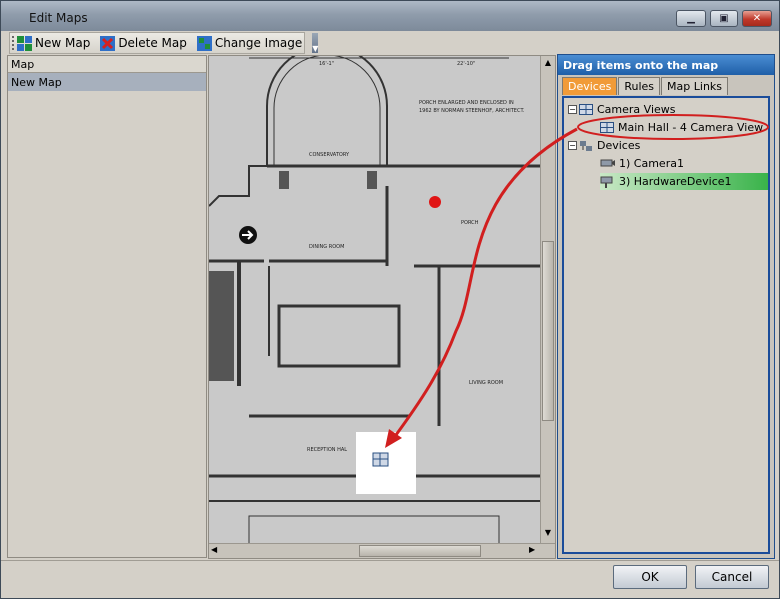 The width and height of the screenshot is (780, 599). Describe the element at coordinates (435, 202) in the screenshot. I see `red-marker-icon` at that location.